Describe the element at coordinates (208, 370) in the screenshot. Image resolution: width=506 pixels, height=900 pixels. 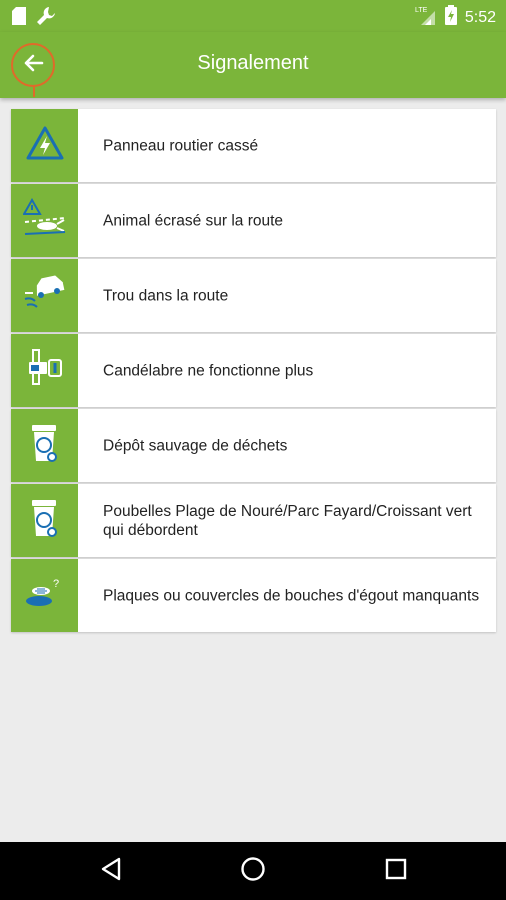
I see `item-label: Candélabre ne fonctionne plus` at that location.